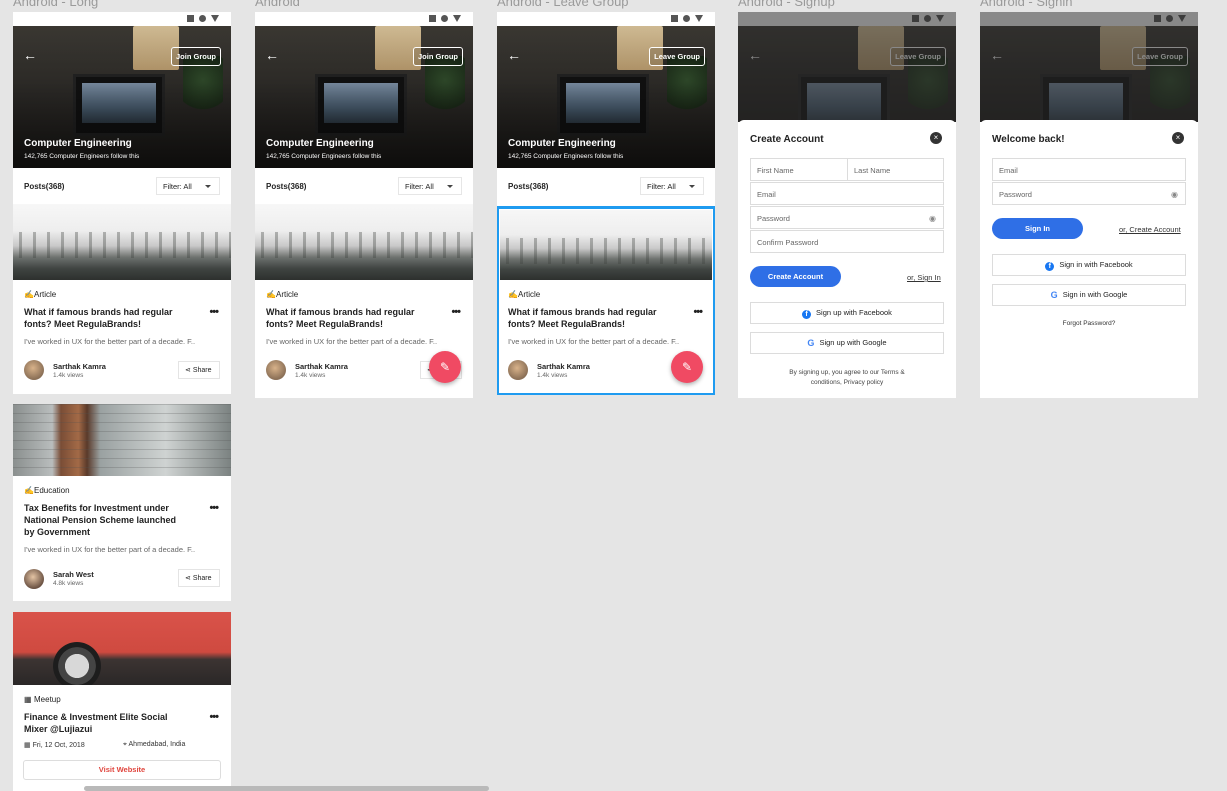 This screenshot has width=1227, height=791. I want to click on google-signup-button: G Sign up with Google, so click(847, 343).